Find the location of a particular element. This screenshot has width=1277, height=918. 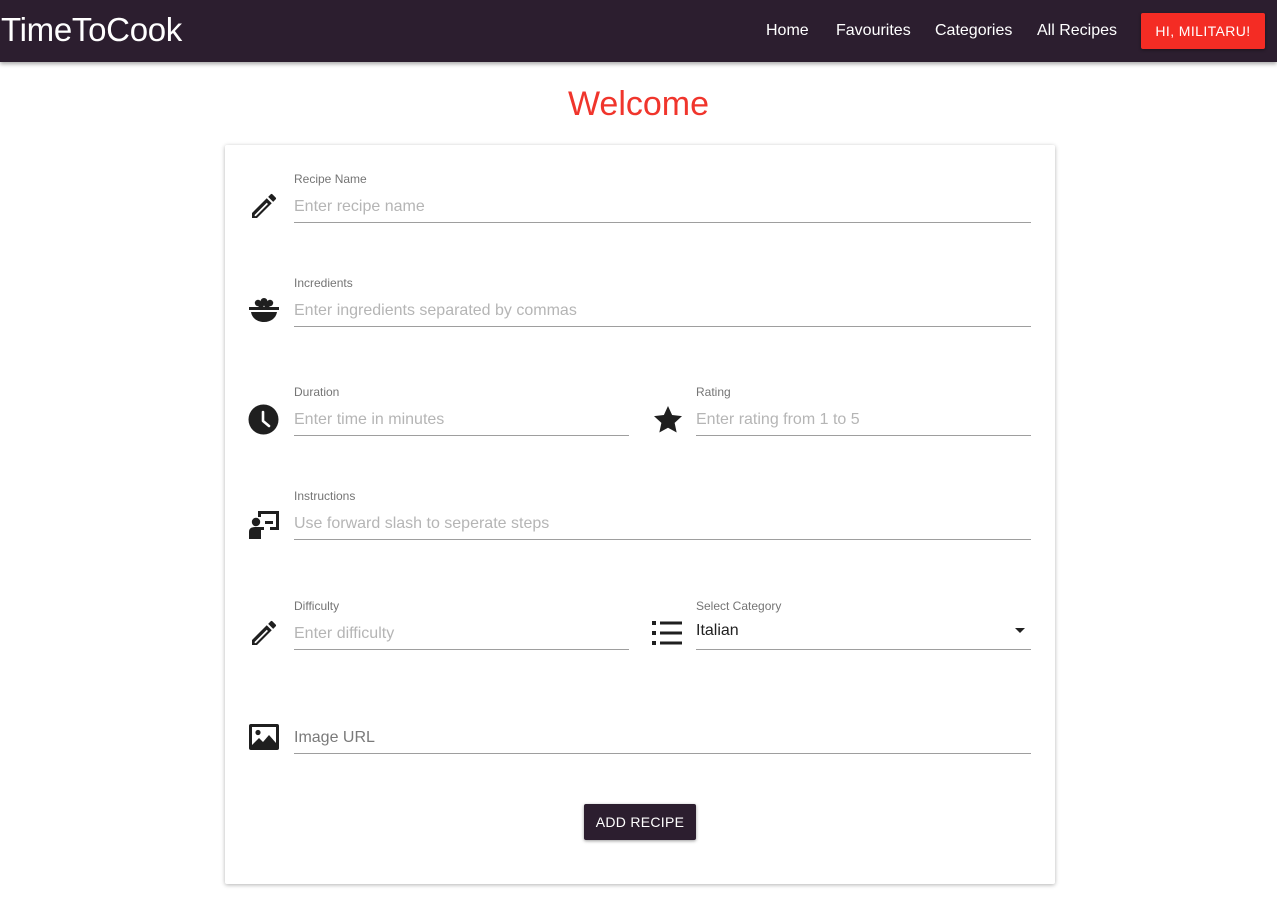

duration-label: Duration is located at coordinates (317, 392).